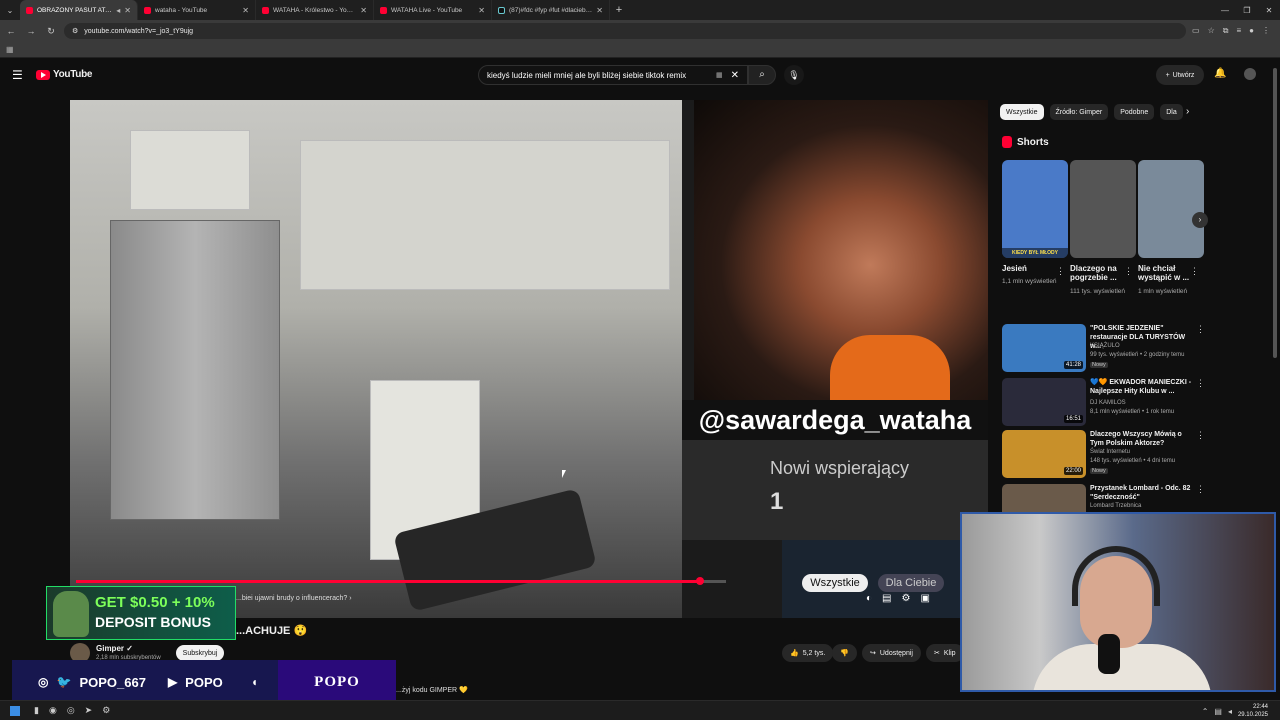  Describe the element at coordinates (762, 75) in the screenshot. I see `search-button: ⌕` at that location.